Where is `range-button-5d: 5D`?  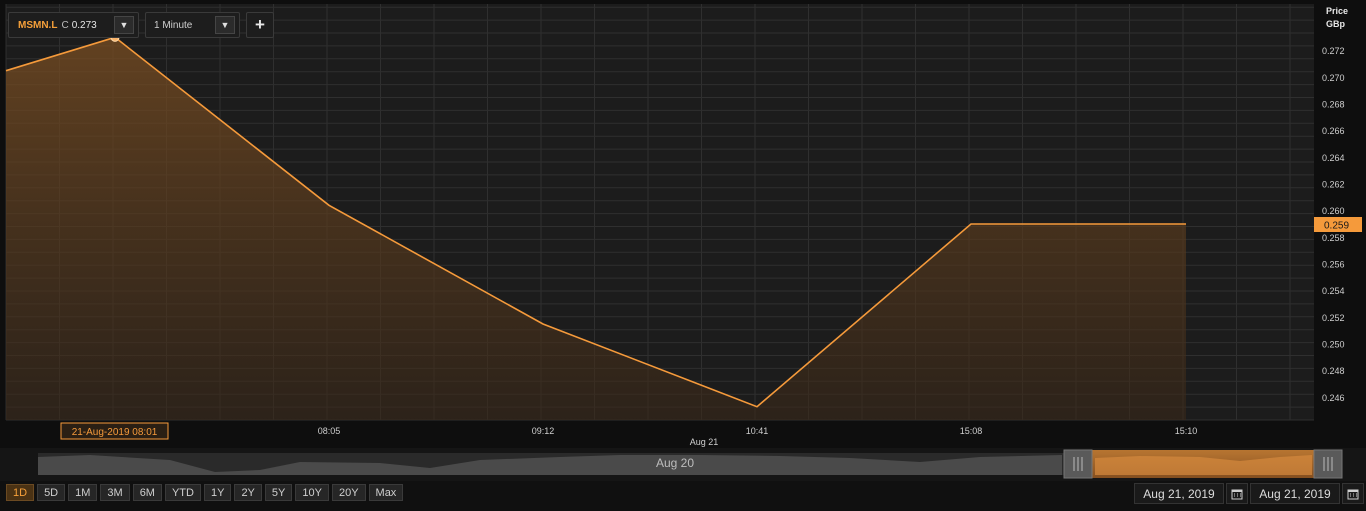 range-button-5d: 5D is located at coordinates (51, 492).